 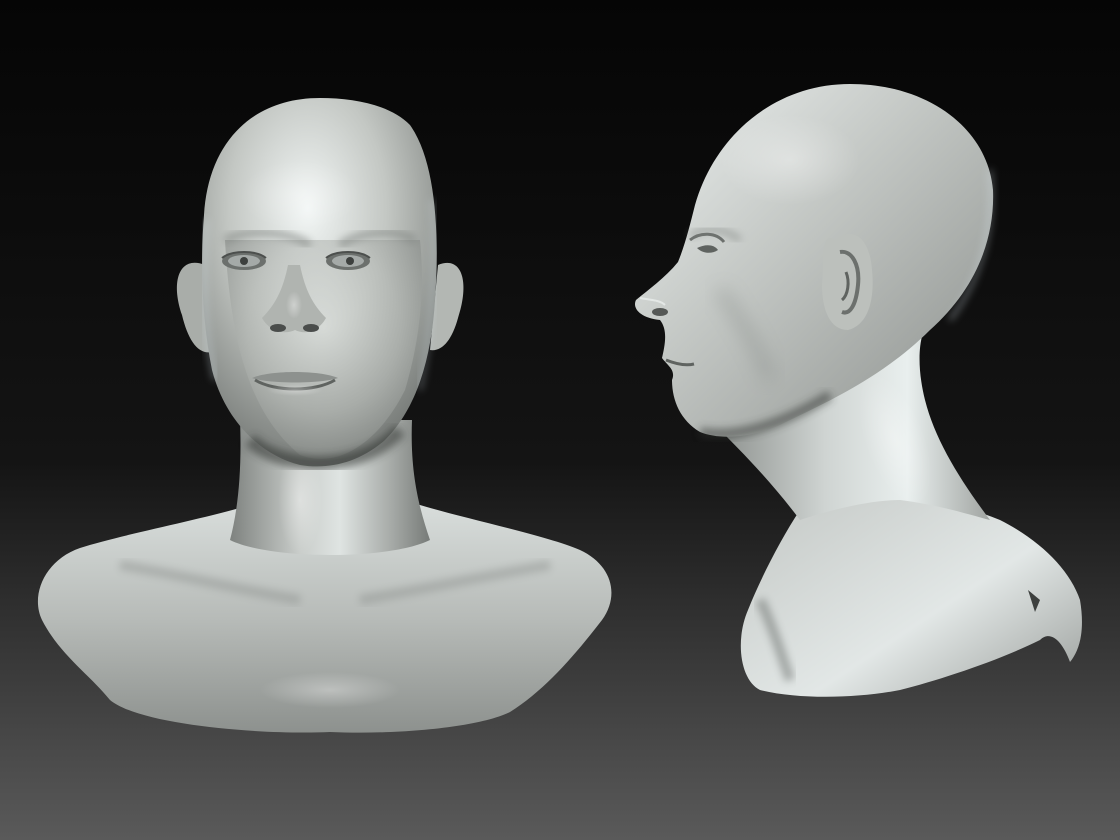 I want to click on side-ear, so click(x=847, y=282).